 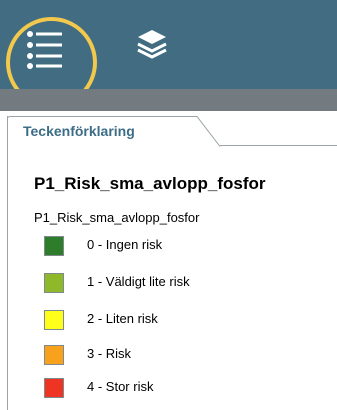 What do you see at coordinates (44, 50) in the screenshot?
I see `list-icon` at bounding box center [44, 50].